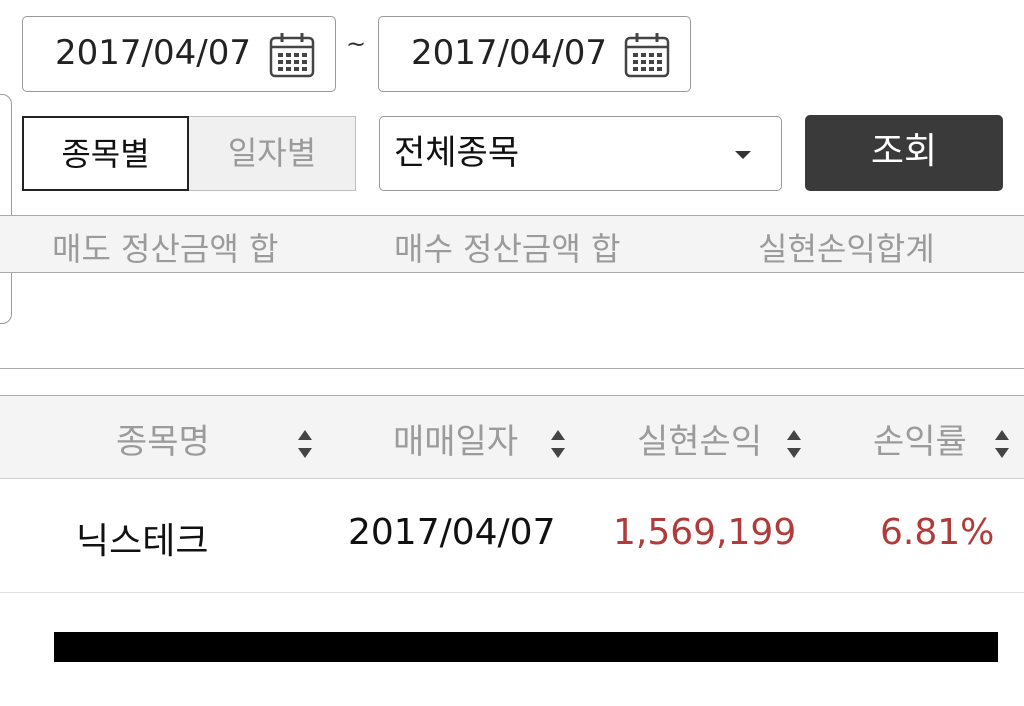  Describe the element at coordinates (457, 153) in the screenshot. I see `stock-select-value: 전체종목` at that location.